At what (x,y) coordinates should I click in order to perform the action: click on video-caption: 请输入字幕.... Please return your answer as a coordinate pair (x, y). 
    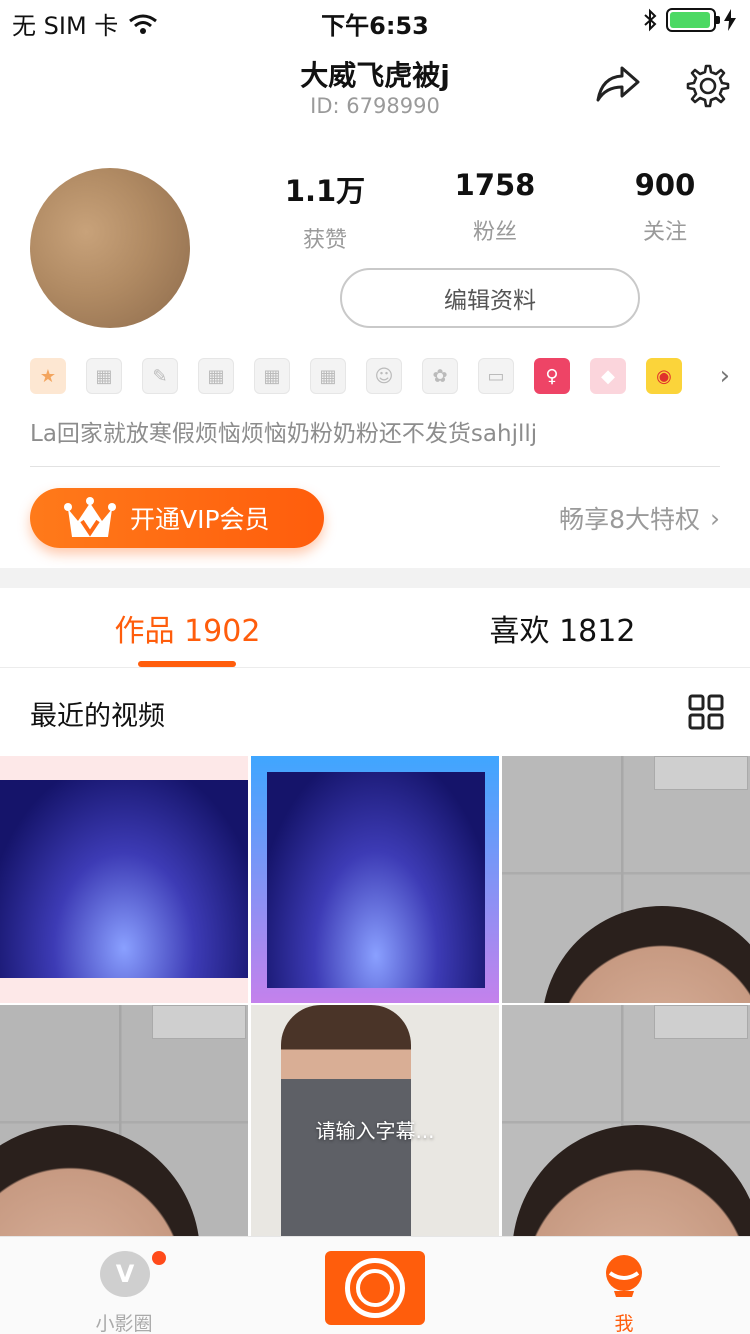
    Looking at the image, I should click on (375, 1131).